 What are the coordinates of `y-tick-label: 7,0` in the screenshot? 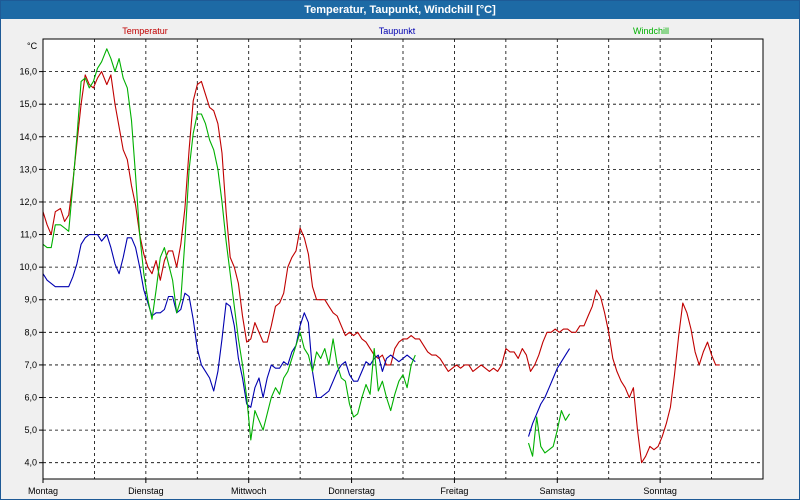 It's located at (30, 365).